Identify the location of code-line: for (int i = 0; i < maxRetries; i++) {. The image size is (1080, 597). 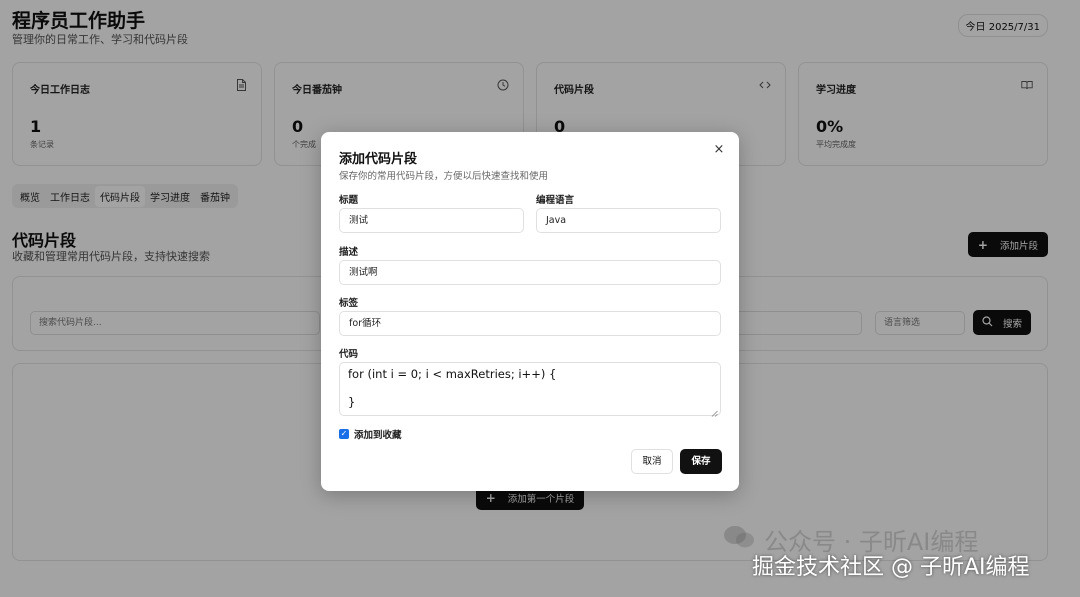
(452, 374).